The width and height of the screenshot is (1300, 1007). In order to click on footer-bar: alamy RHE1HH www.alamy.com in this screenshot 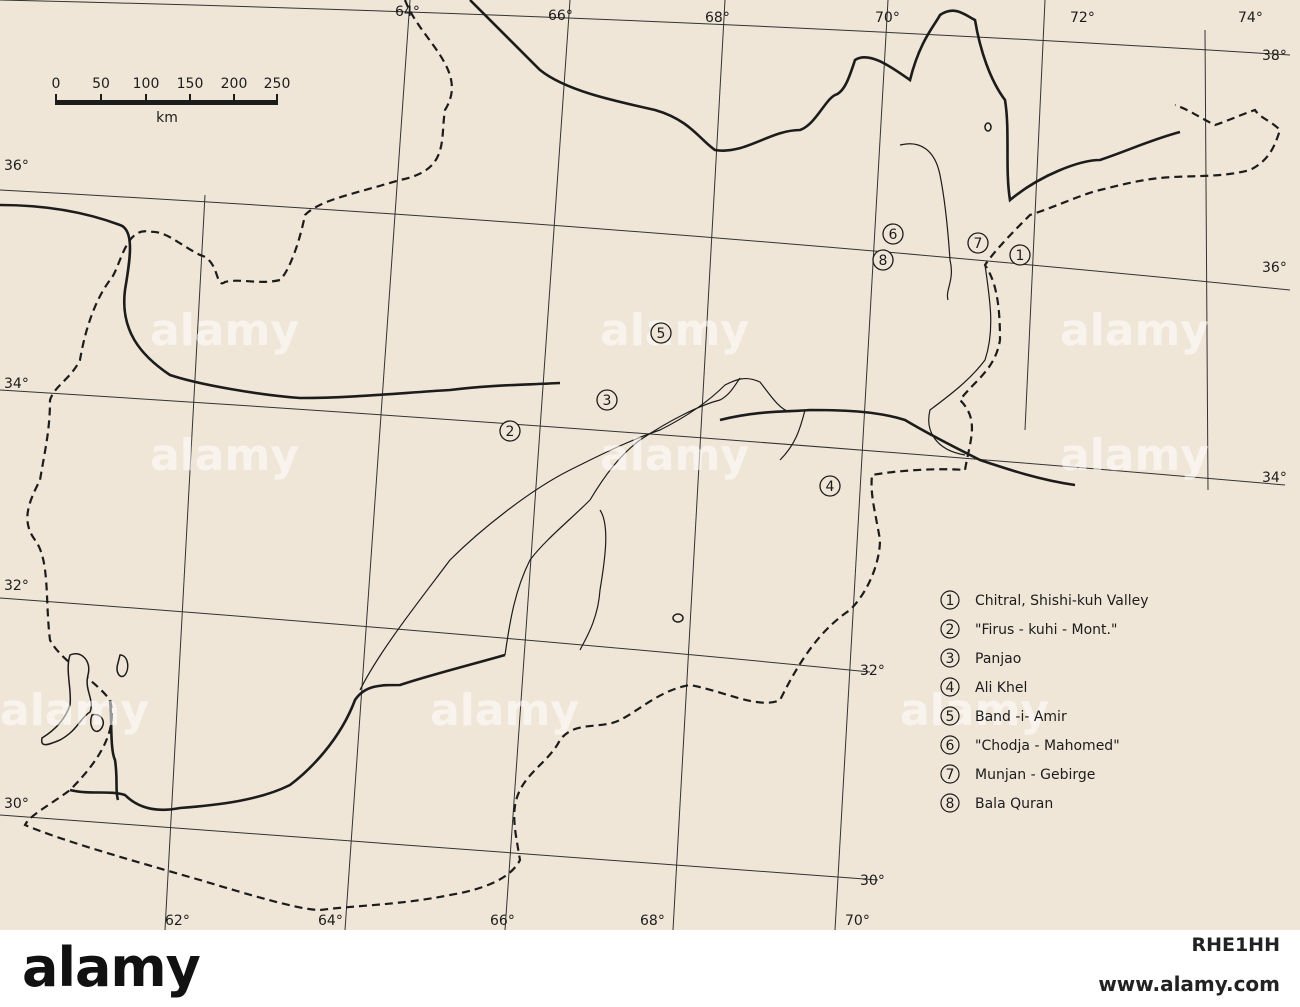, I will do `click(650, 968)`.